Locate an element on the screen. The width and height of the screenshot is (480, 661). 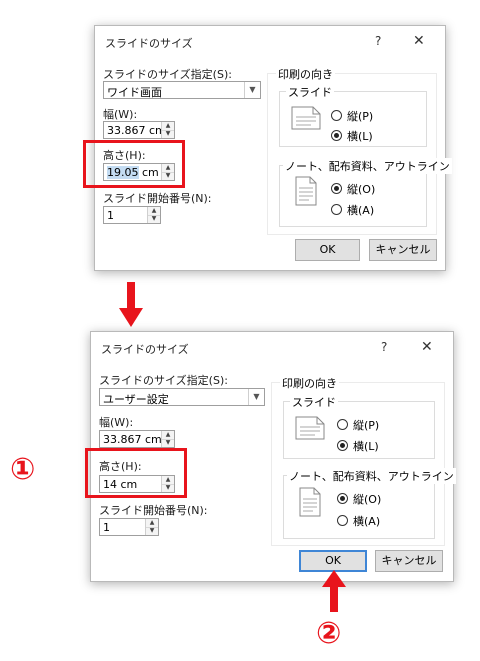
step-2-label: ② is located at coordinates (329, 633).